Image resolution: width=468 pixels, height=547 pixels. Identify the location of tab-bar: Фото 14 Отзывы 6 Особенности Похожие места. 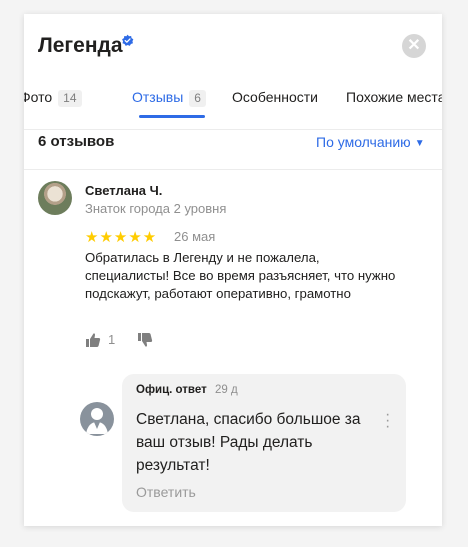
(233, 108).